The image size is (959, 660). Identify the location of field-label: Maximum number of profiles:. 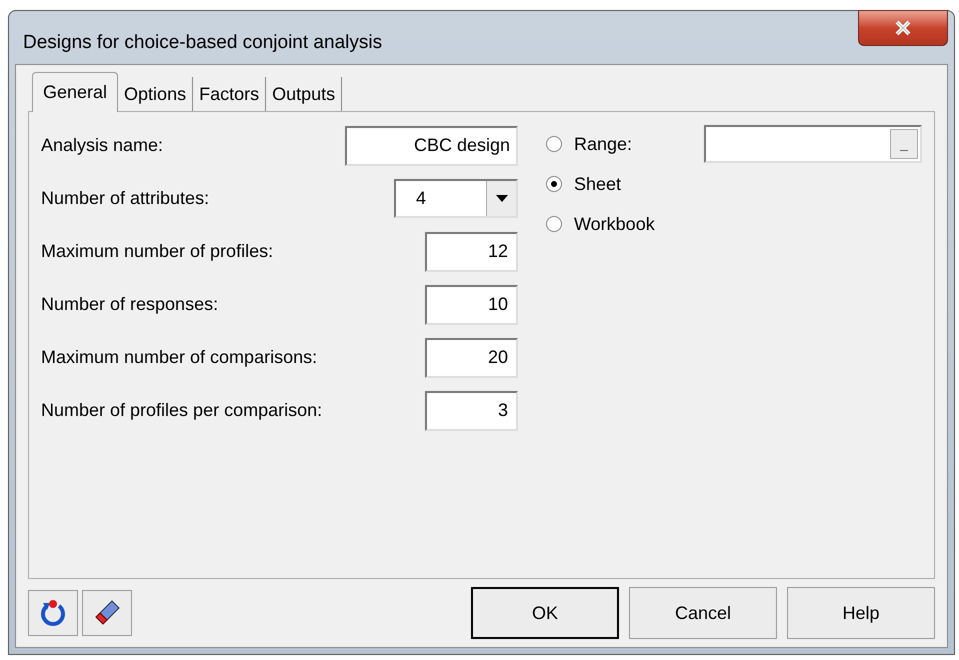
(157, 251).